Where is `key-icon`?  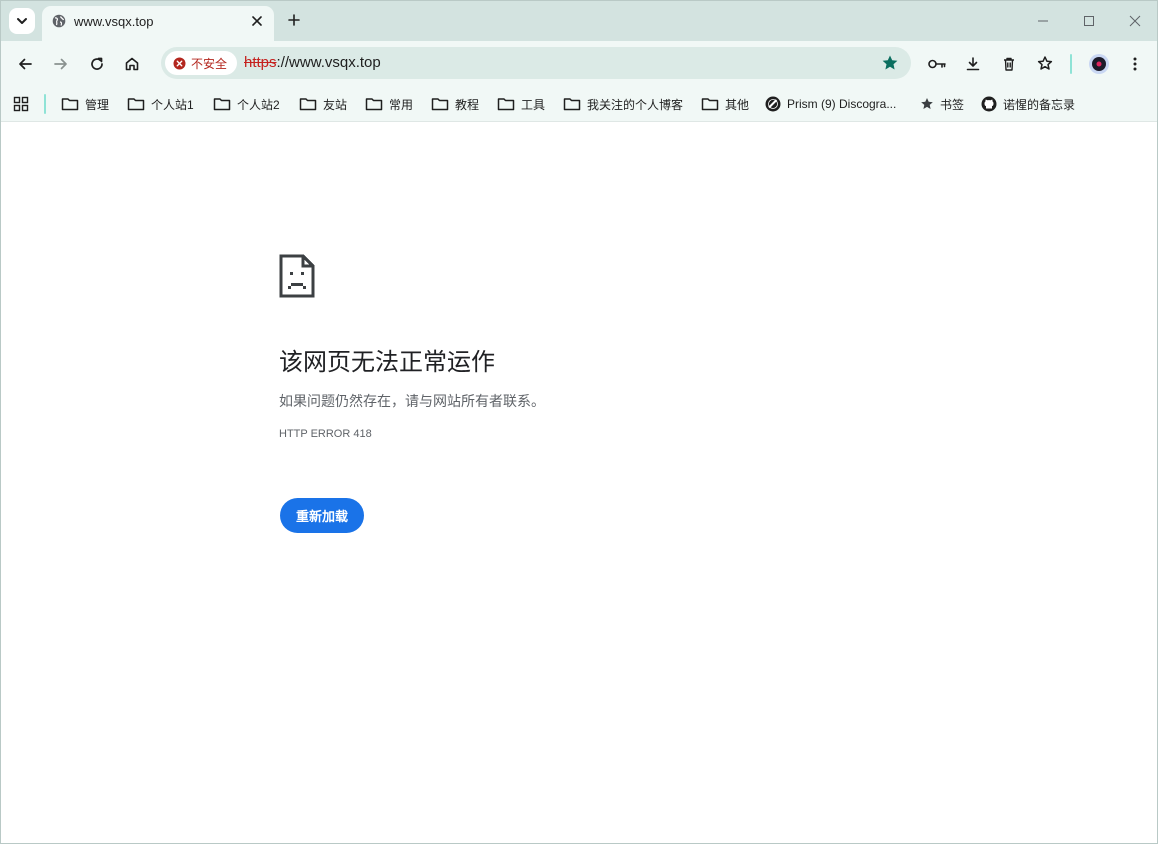 key-icon is located at coordinates (937, 64).